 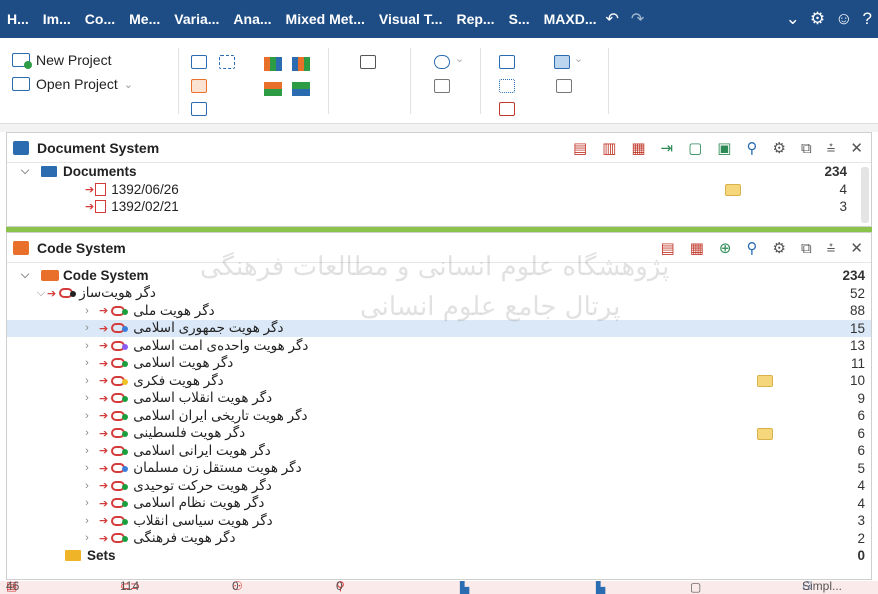 I want to click on document-row: ➔ 1392/02/21 3, so click(x=439, y=207).